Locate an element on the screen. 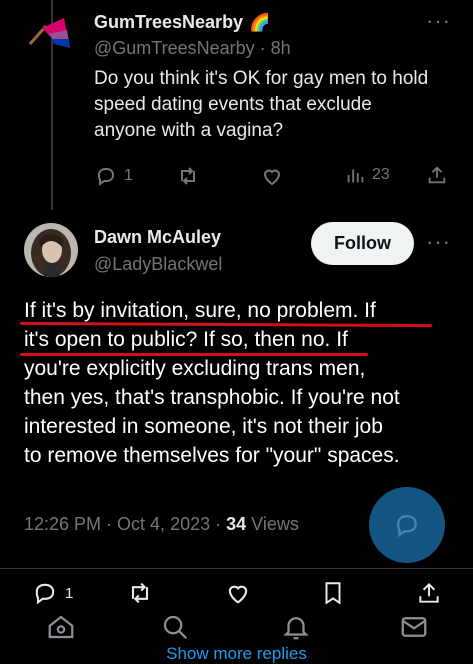 The height and width of the screenshot is (664, 473). parent-action-bar: 1 23 is located at coordinates (272, 177).